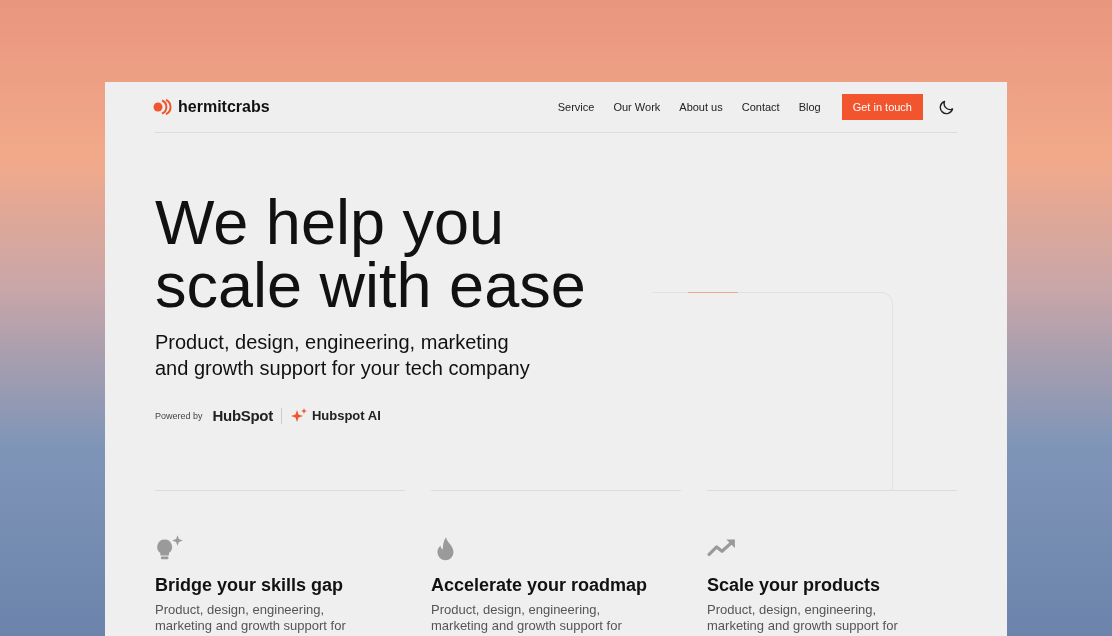  Describe the element at coordinates (242, 415) in the screenshot. I see `partner-logo: HubSpot` at that location.